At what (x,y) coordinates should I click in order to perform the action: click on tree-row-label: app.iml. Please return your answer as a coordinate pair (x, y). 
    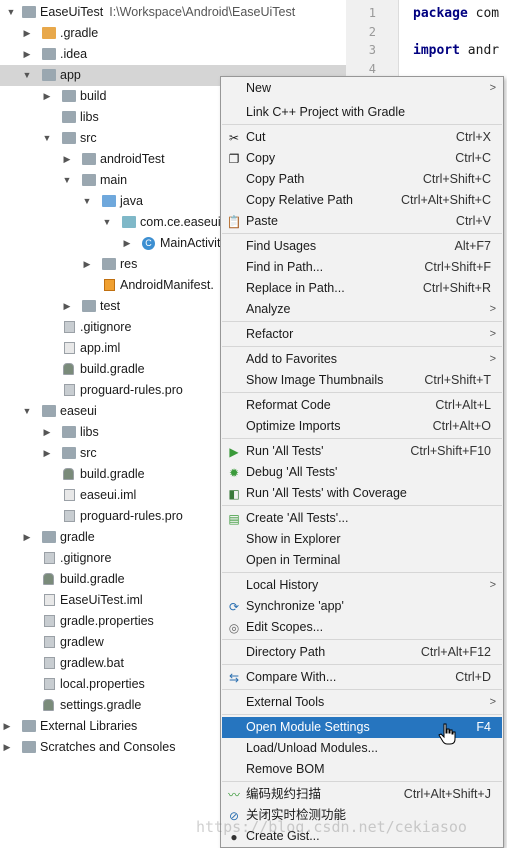
    Looking at the image, I should click on (100, 348).